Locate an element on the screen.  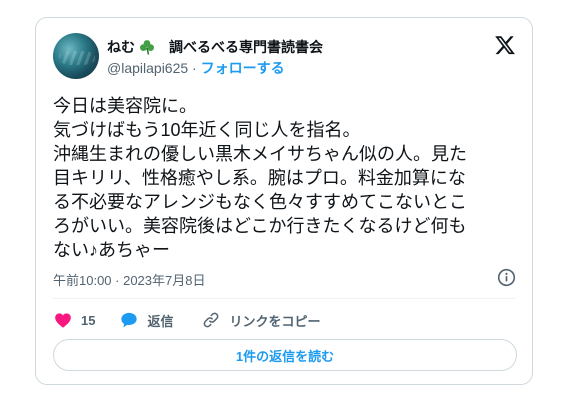
tweet-line: 今日は美容院に。 is located at coordinates (125, 106).